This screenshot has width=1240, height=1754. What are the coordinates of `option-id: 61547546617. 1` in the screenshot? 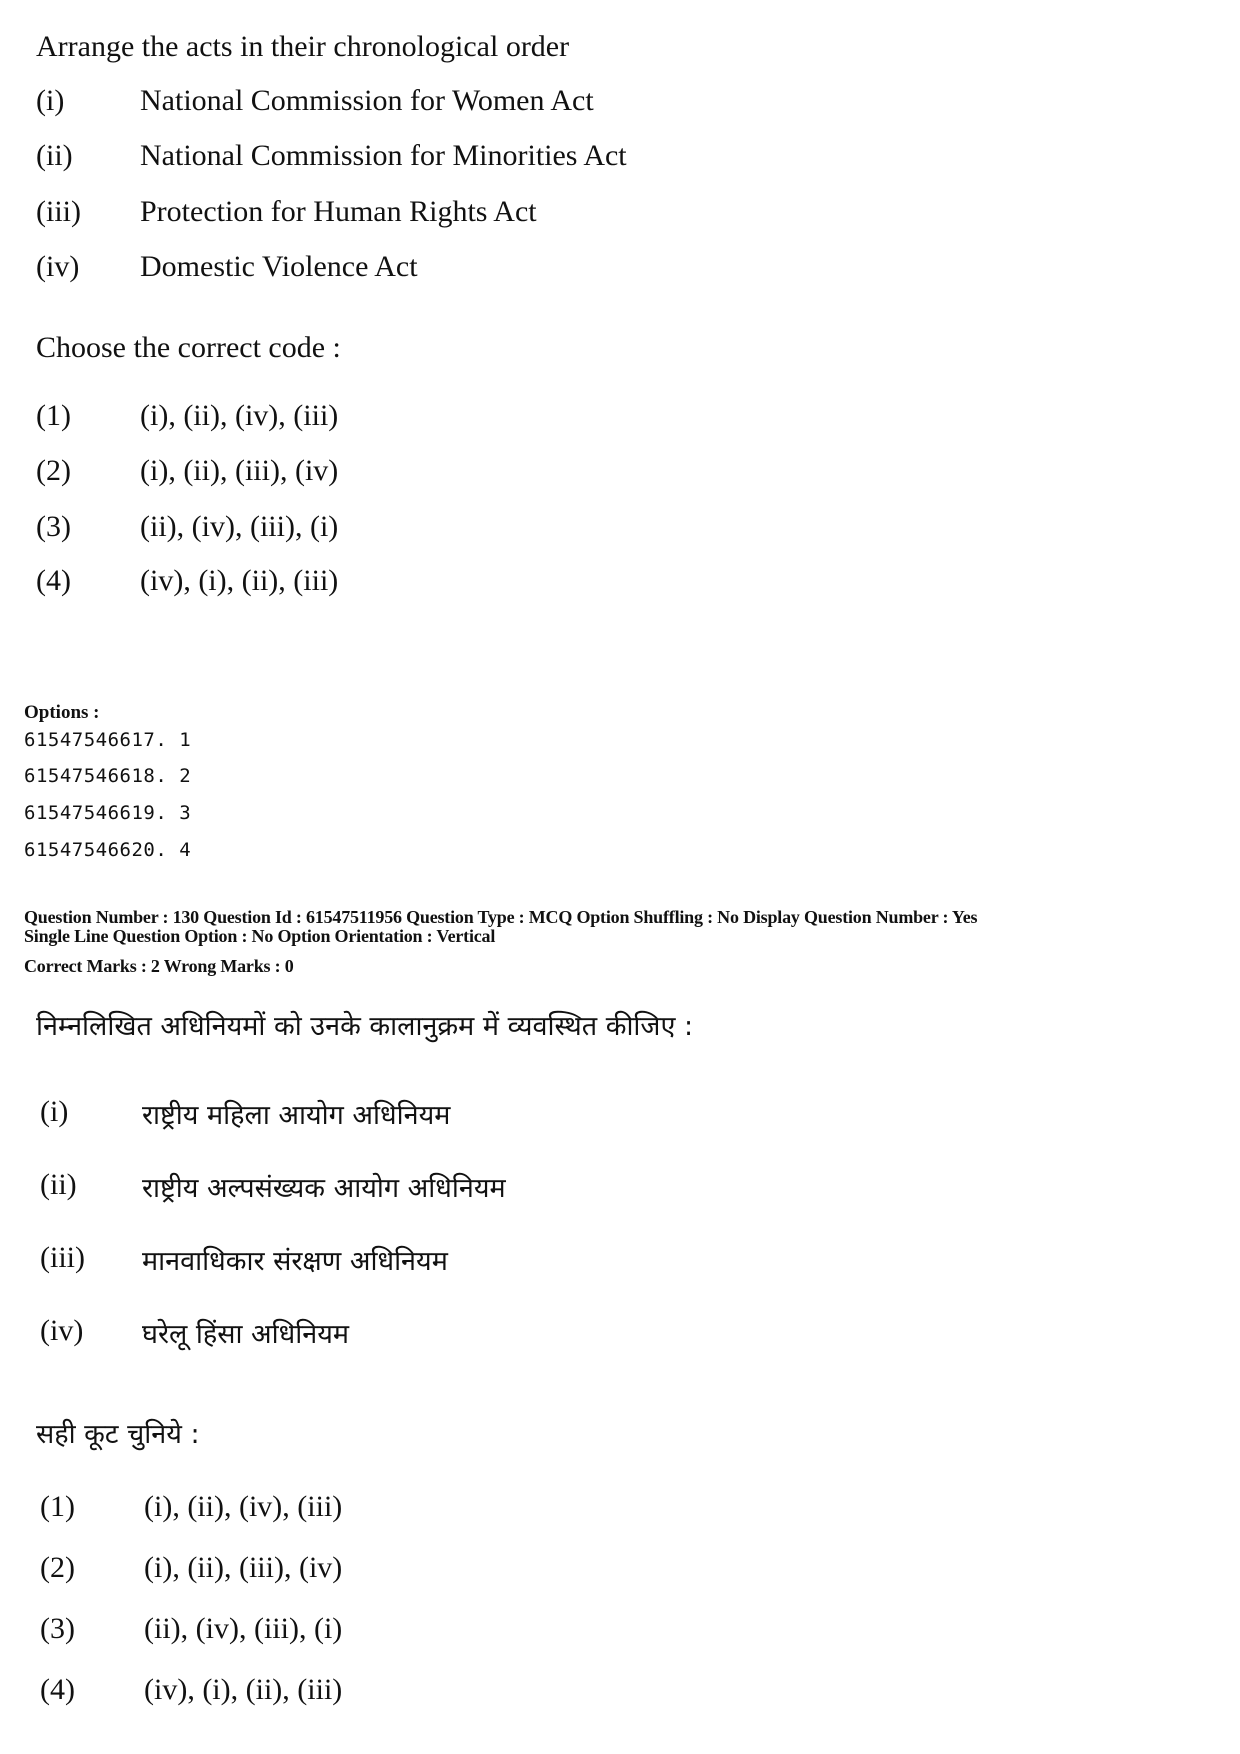 It's located at (108, 740).